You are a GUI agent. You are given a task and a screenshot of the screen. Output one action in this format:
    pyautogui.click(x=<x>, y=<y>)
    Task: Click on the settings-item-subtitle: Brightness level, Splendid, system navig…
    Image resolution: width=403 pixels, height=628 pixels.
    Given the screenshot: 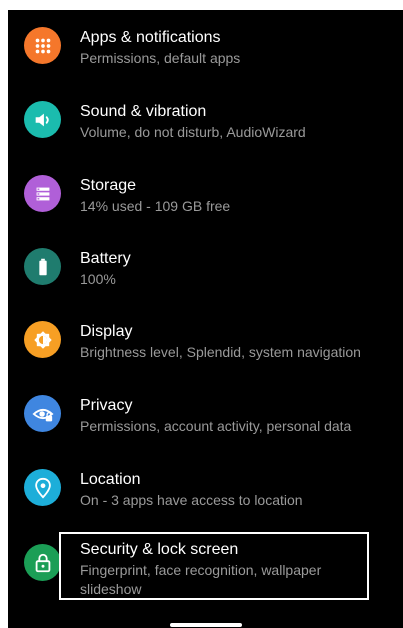 What is the action you would take?
    pyautogui.click(x=220, y=352)
    